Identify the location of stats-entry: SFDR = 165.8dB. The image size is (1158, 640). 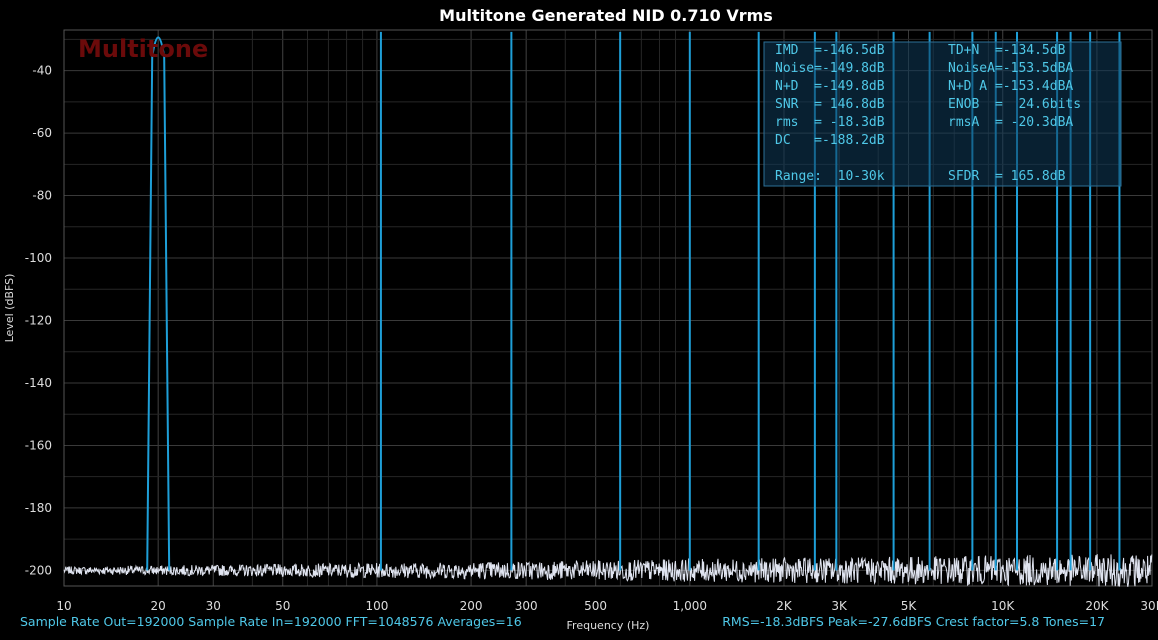
(1007, 176).